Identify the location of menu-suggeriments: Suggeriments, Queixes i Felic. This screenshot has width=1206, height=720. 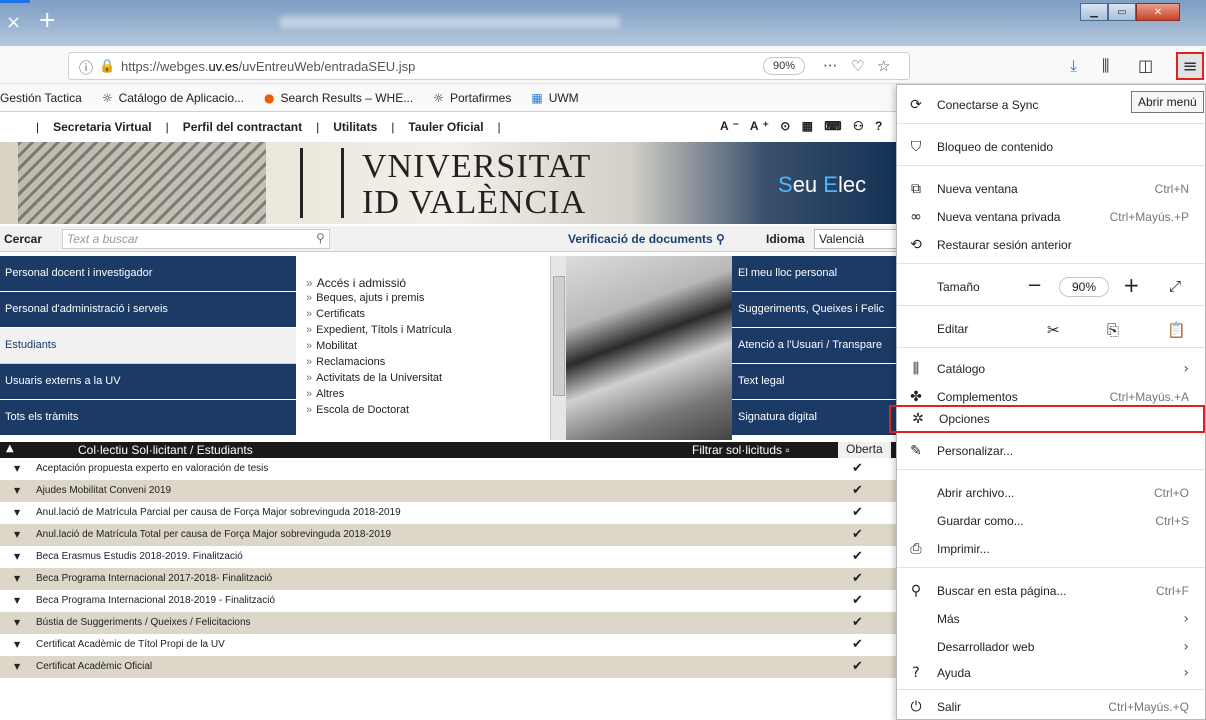
(816, 310).